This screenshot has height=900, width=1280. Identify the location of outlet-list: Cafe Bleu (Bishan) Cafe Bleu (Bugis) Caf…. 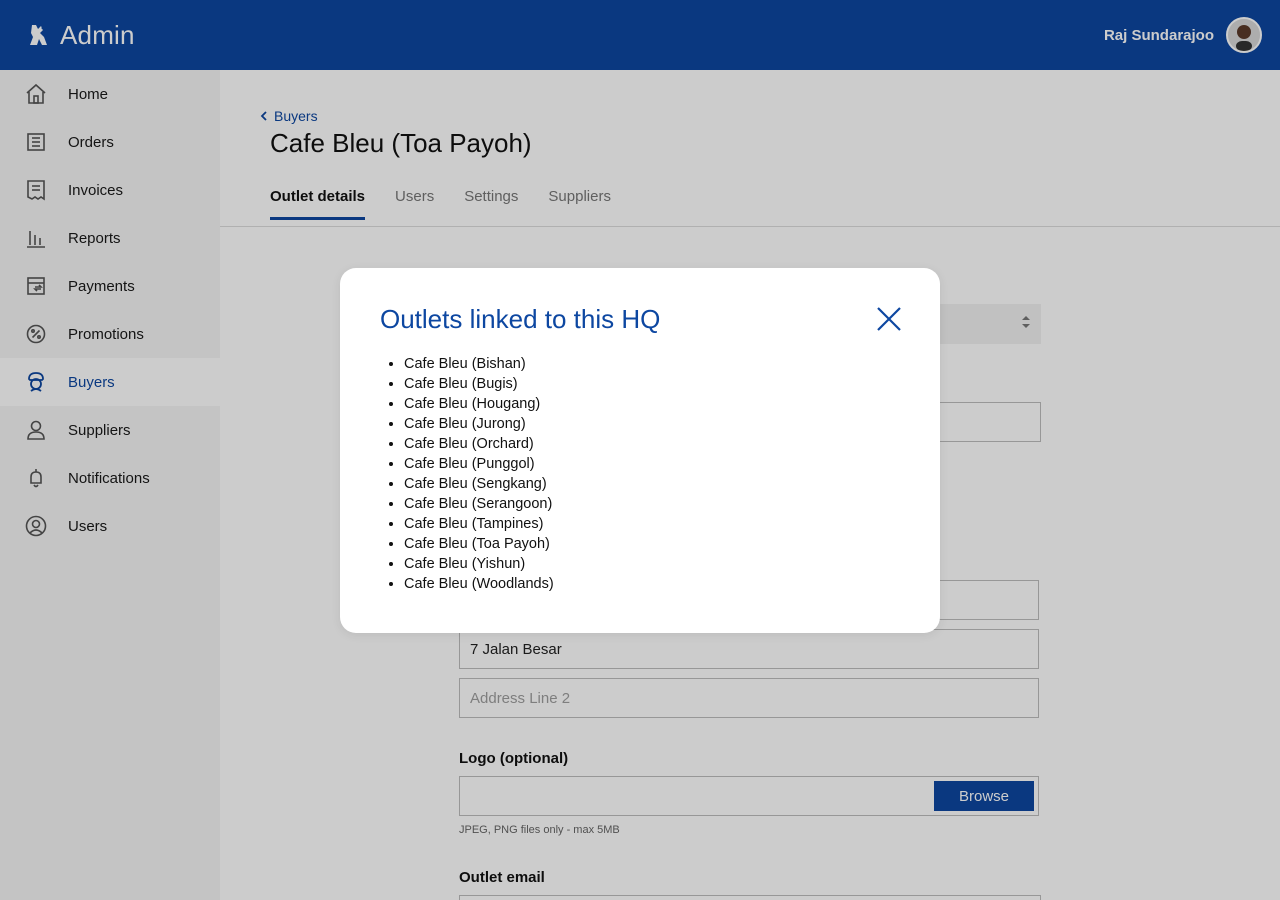
(479, 474).